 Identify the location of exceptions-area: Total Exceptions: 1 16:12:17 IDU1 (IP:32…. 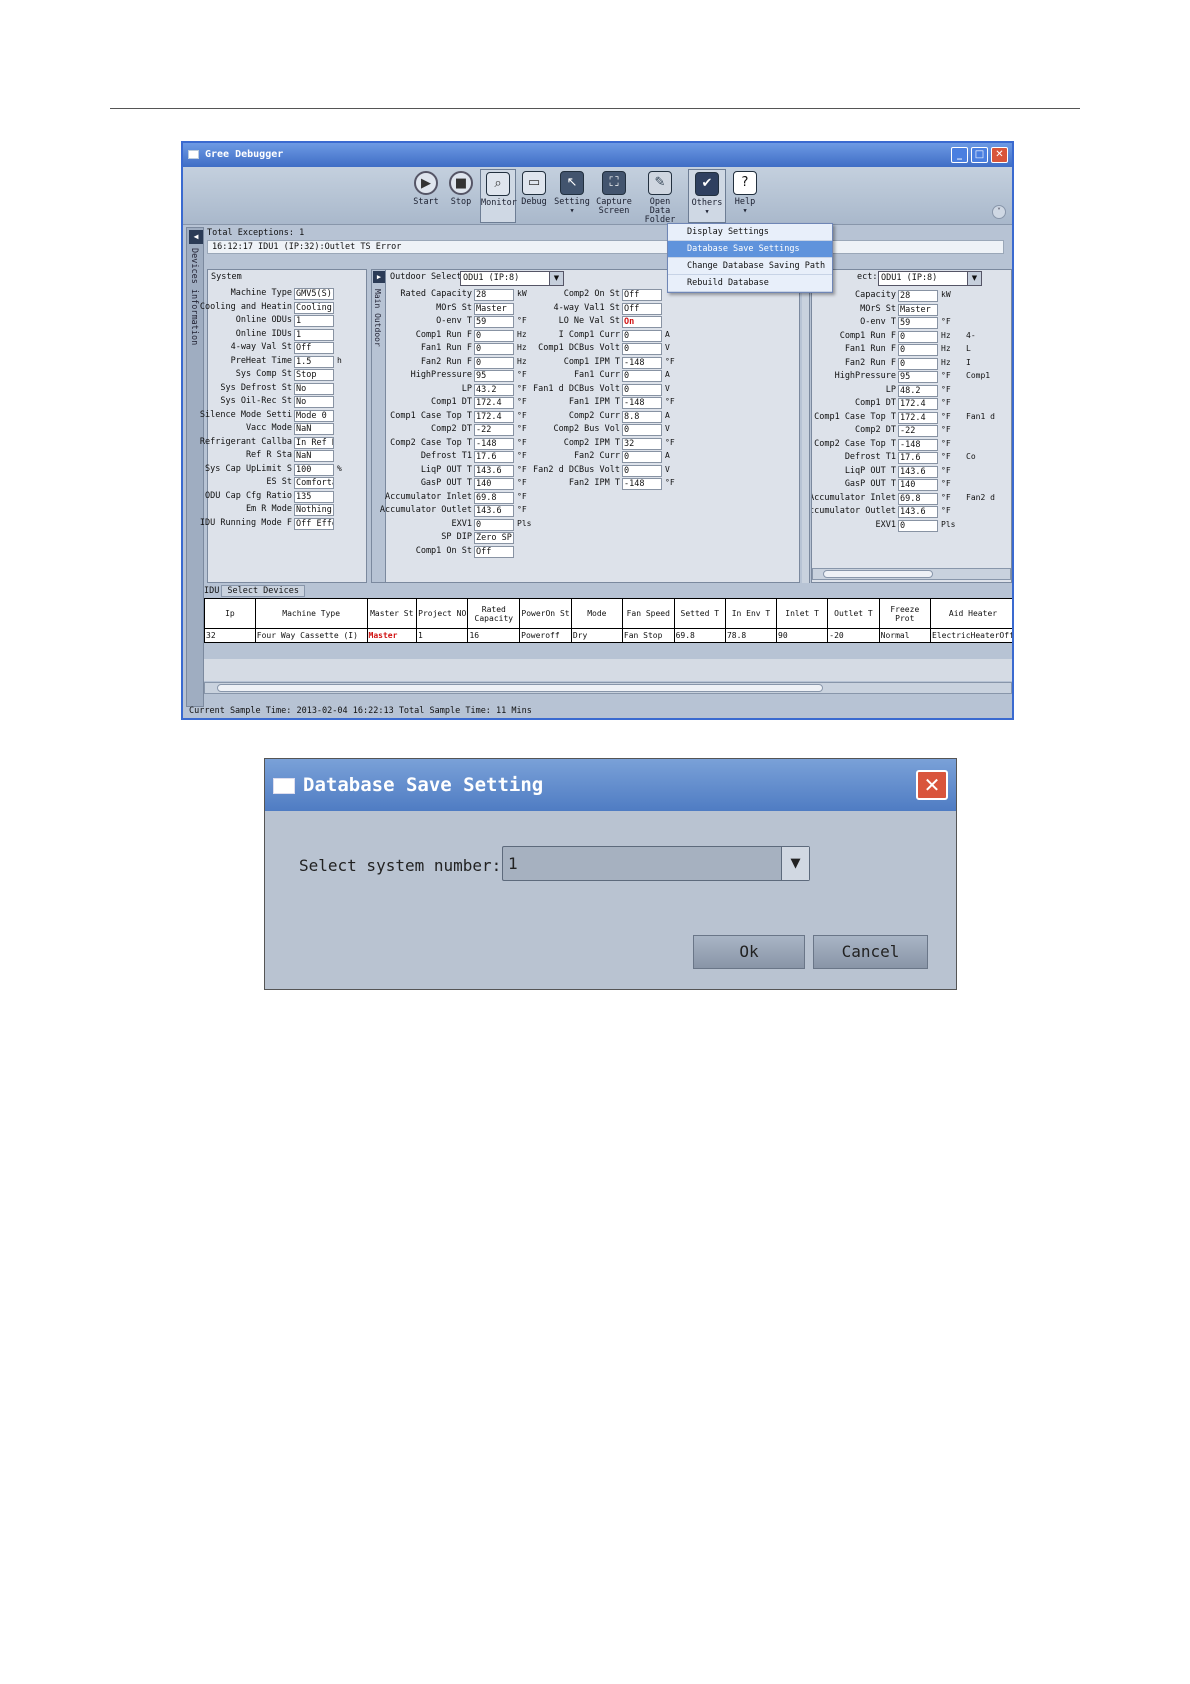
(605, 240).